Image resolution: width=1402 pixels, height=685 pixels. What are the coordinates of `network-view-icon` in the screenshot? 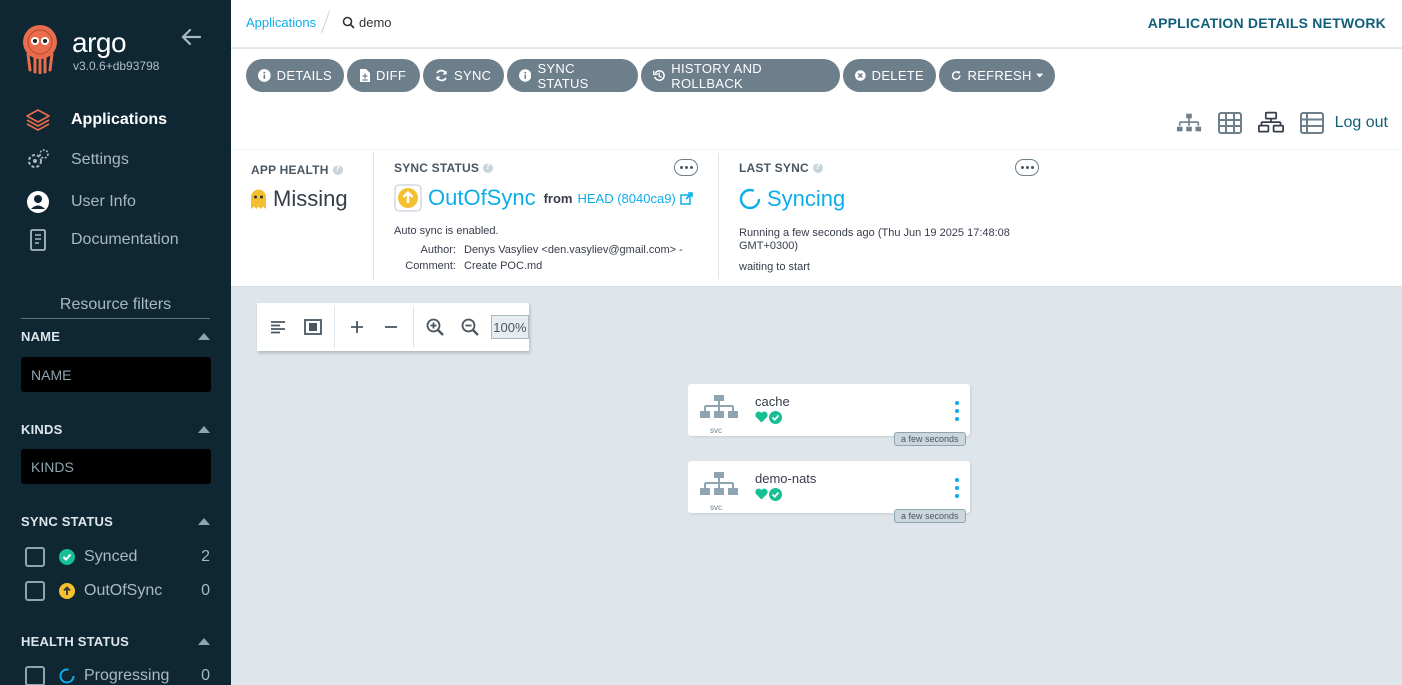 It's located at (1270, 123).